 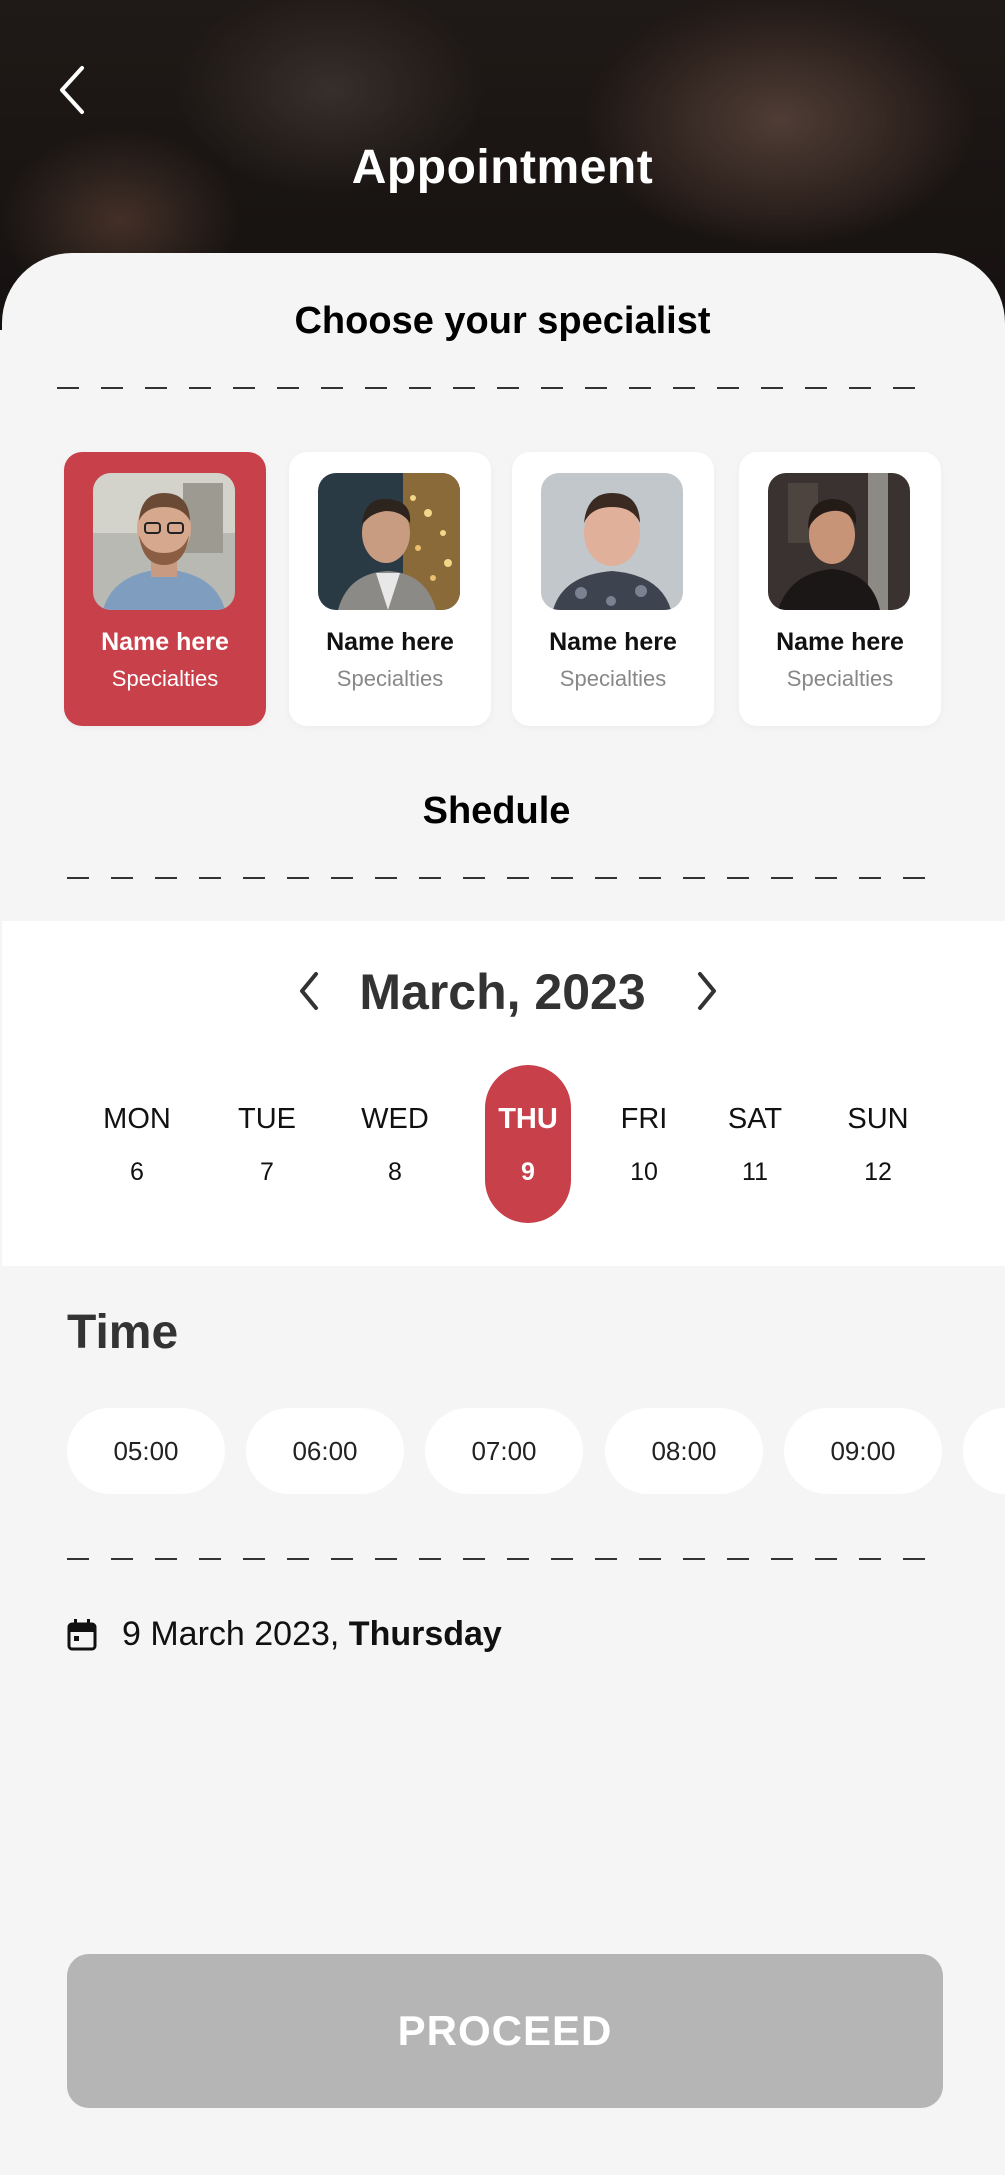 I want to click on previous-month-button, so click(x=310, y=991).